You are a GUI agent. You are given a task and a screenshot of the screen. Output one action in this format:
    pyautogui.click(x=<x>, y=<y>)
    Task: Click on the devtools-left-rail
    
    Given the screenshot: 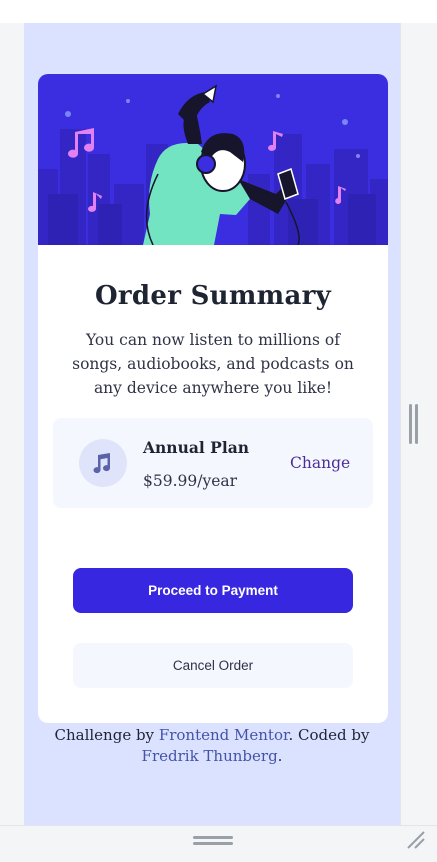 What is the action you would take?
    pyautogui.click(x=12, y=424)
    